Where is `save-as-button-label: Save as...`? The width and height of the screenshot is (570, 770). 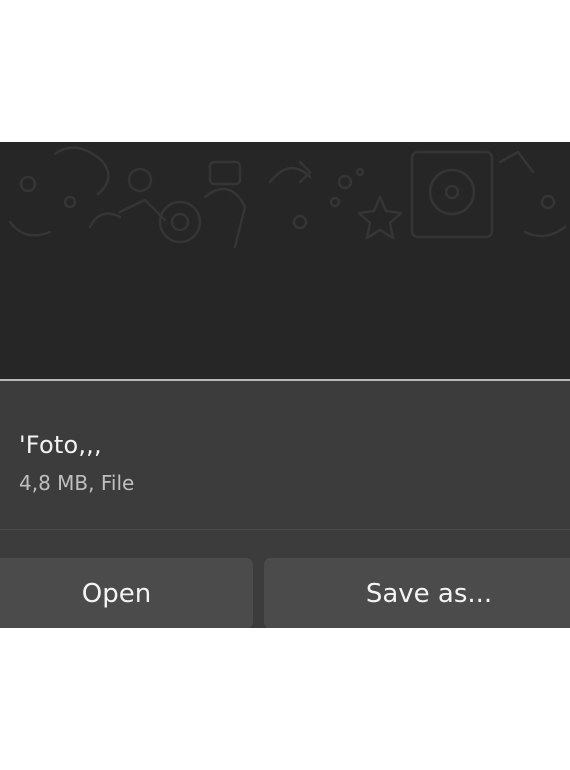
save-as-button-label: Save as... is located at coordinates (429, 593).